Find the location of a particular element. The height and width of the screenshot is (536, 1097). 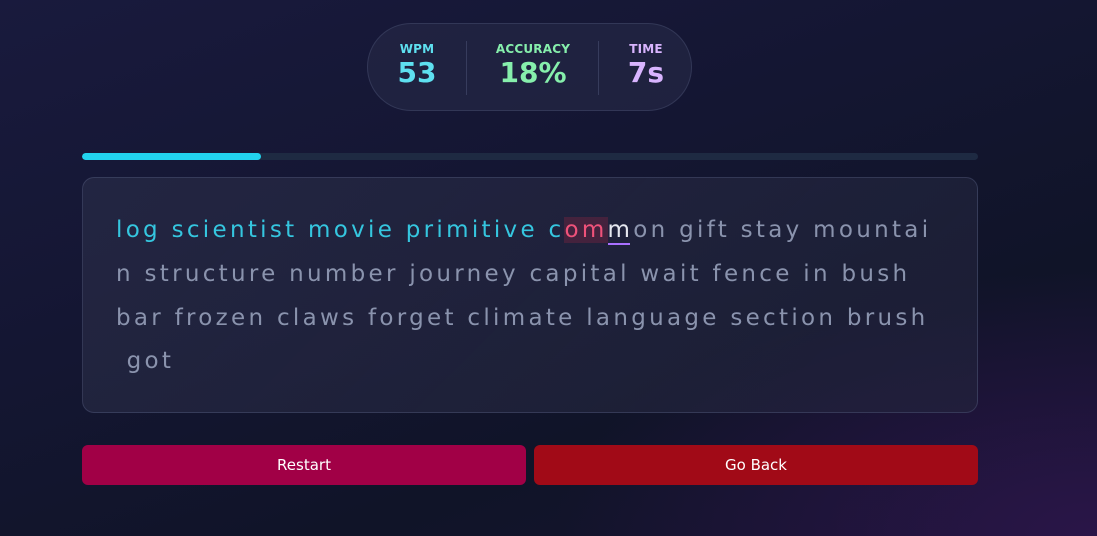

wpm-label: WPM is located at coordinates (417, 49).